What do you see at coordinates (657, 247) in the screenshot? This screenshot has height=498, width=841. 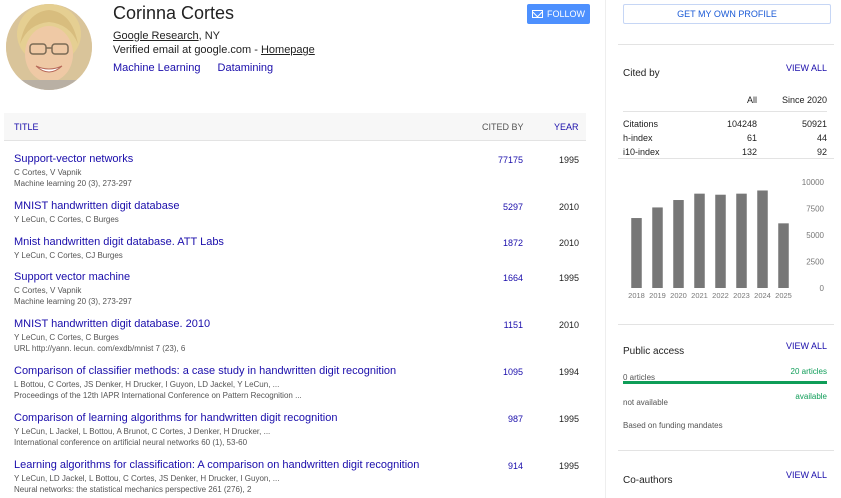 I see `chart-bar-2019` at bounding box center [657, 247].